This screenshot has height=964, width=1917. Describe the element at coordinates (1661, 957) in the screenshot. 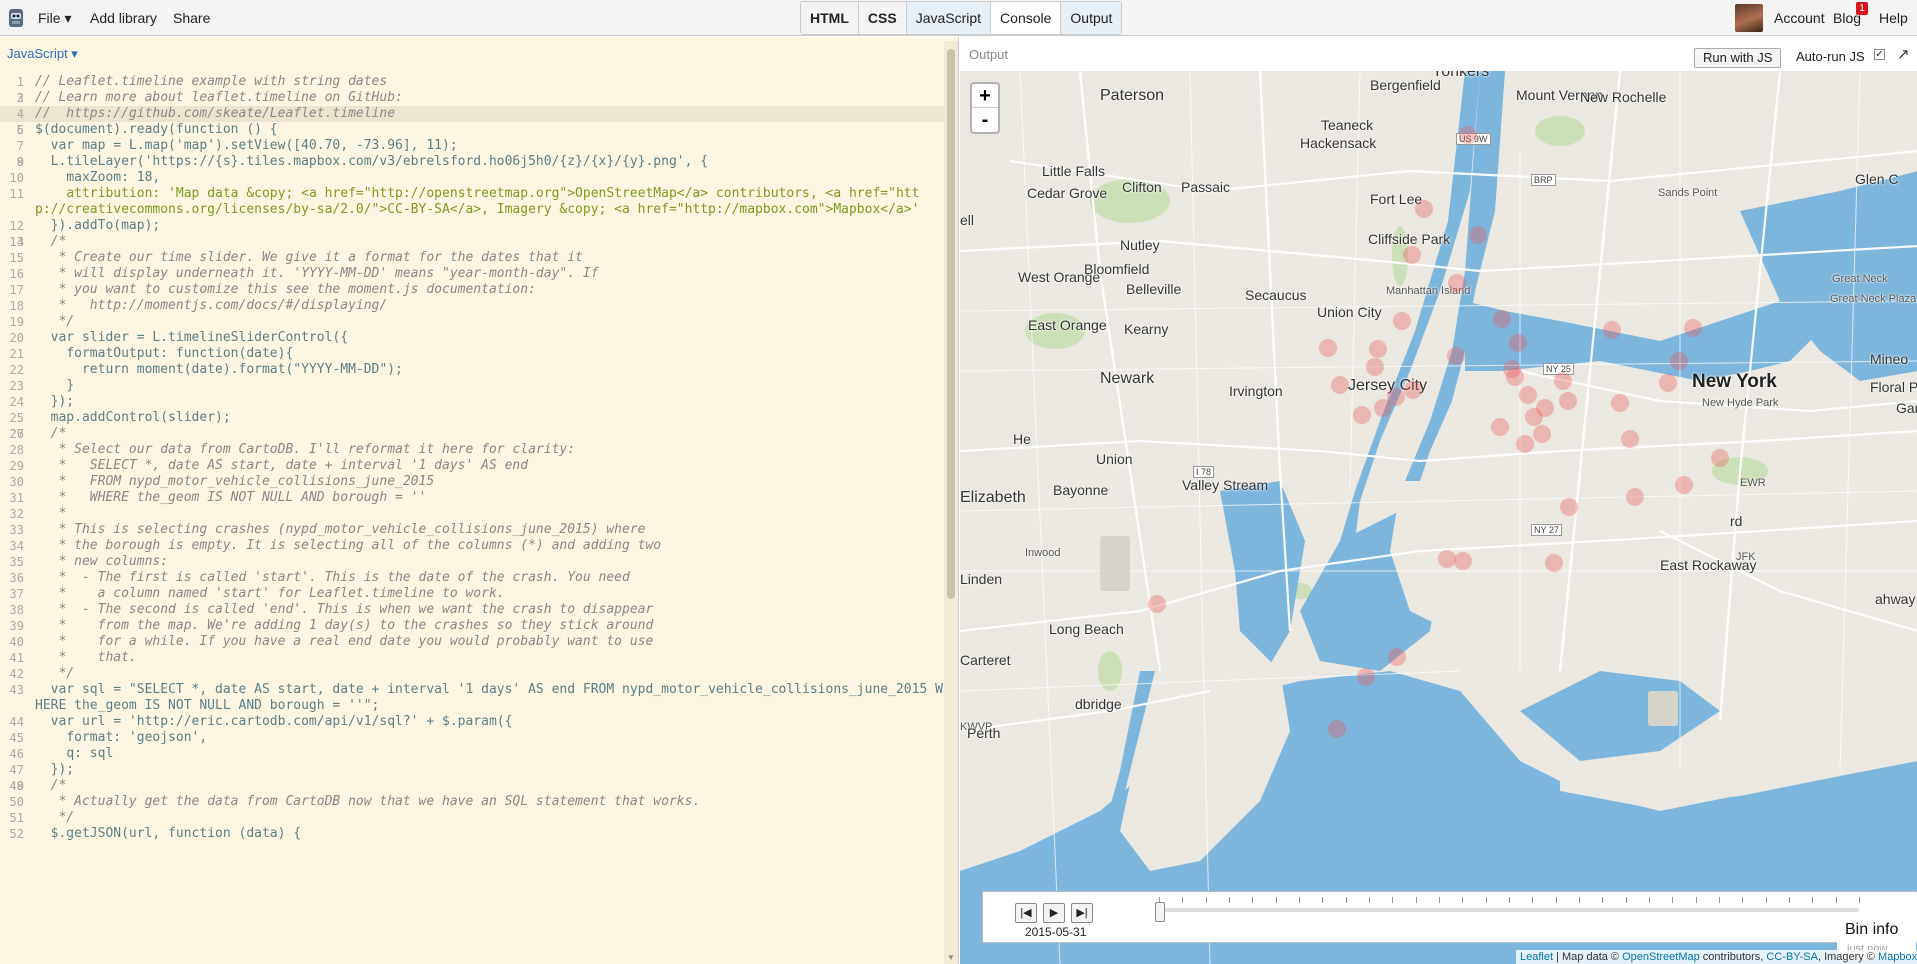

I see `osm-link: OpenStreetMap` at that location.